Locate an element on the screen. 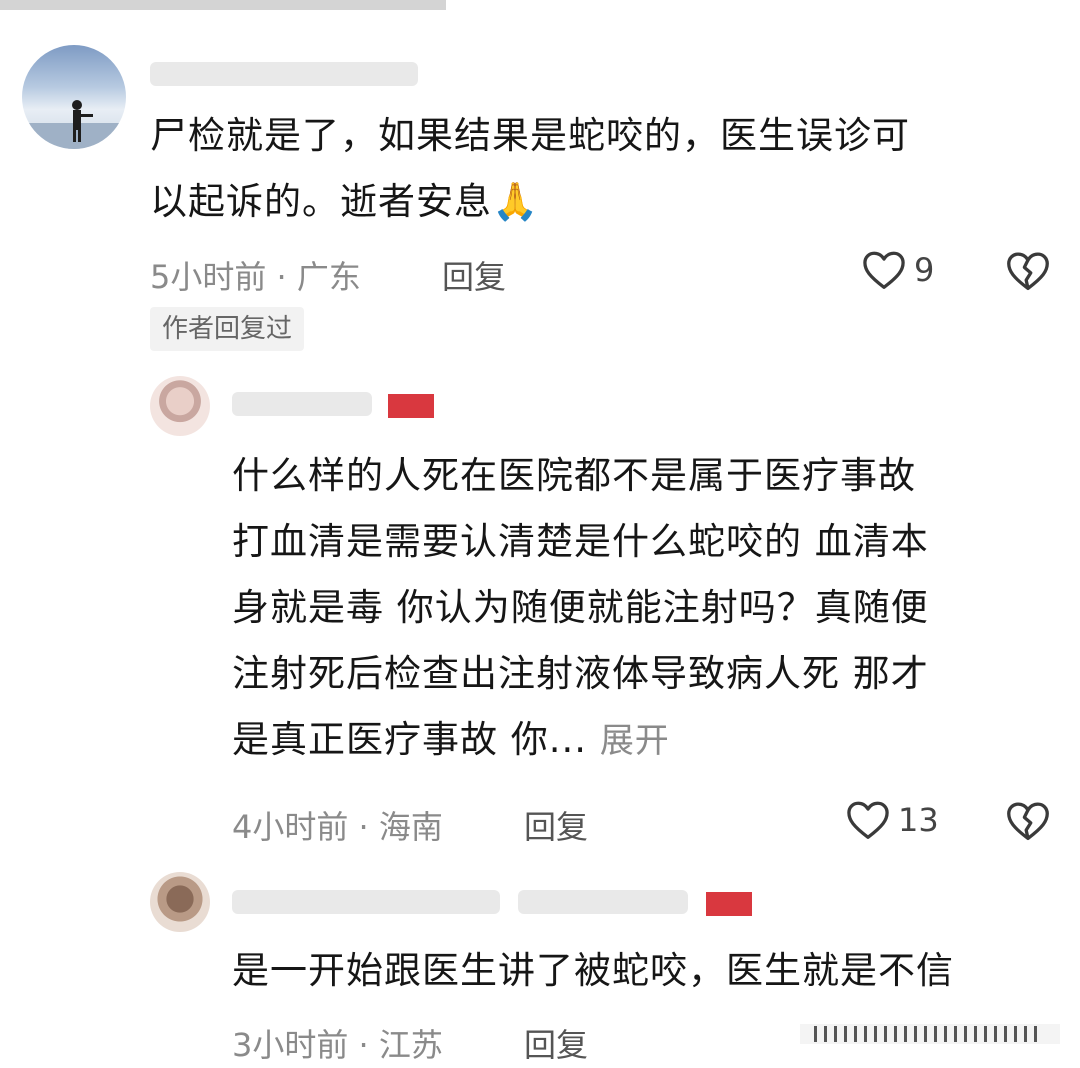 The height and width of the screenshot is (1068, 1080). like-button: 9 is located at coordinates (898, 270).